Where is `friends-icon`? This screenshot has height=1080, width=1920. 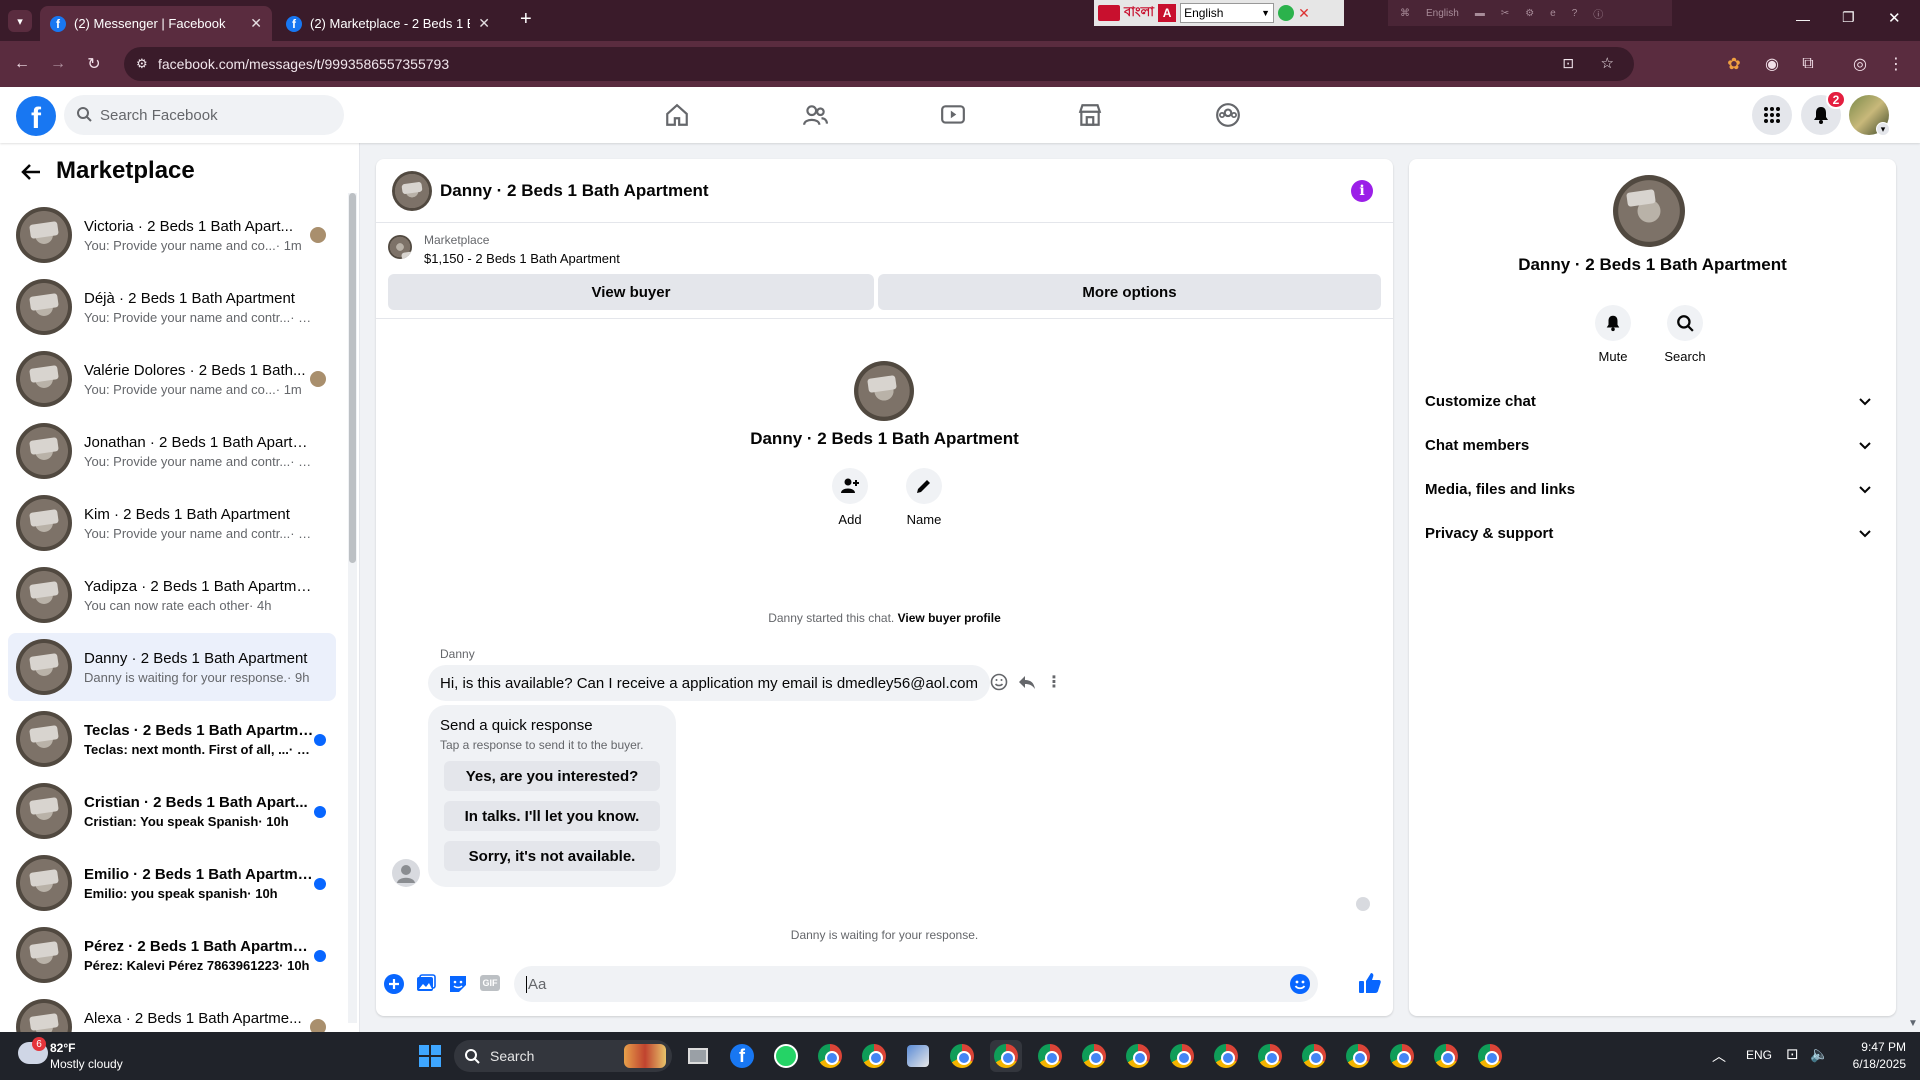
friends-icon is located at coordinates (815, 115).